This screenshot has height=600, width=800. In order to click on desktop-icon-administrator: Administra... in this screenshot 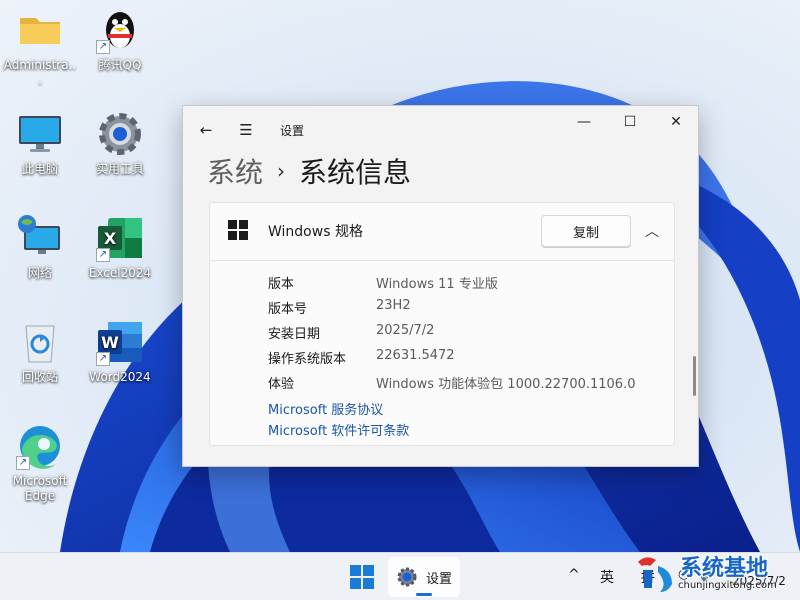, I will do `click(40, 48)`.